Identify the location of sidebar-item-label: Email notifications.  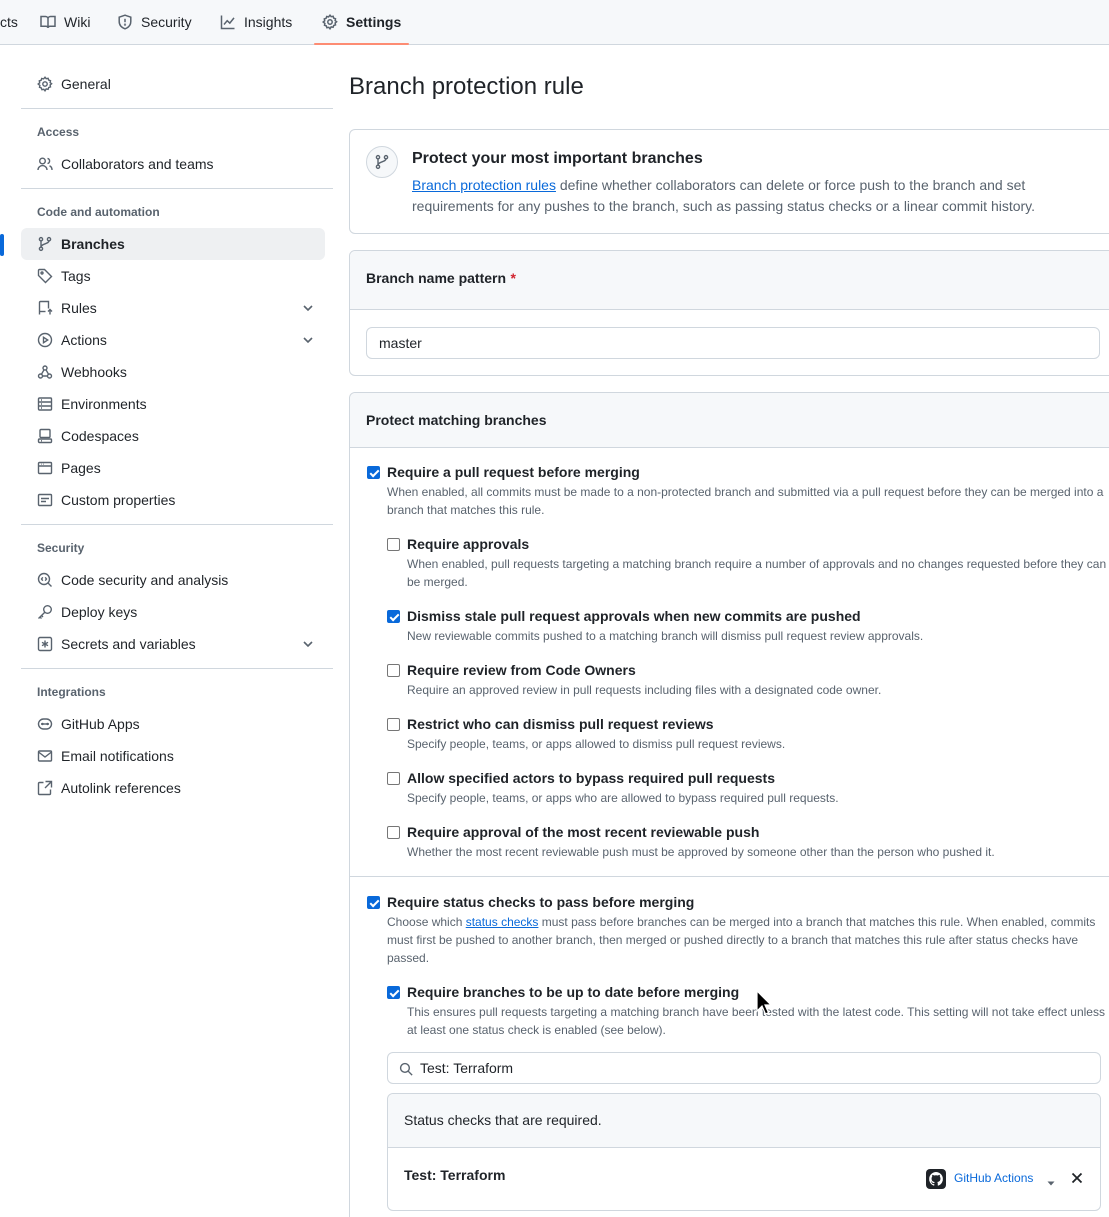
(117, 756).